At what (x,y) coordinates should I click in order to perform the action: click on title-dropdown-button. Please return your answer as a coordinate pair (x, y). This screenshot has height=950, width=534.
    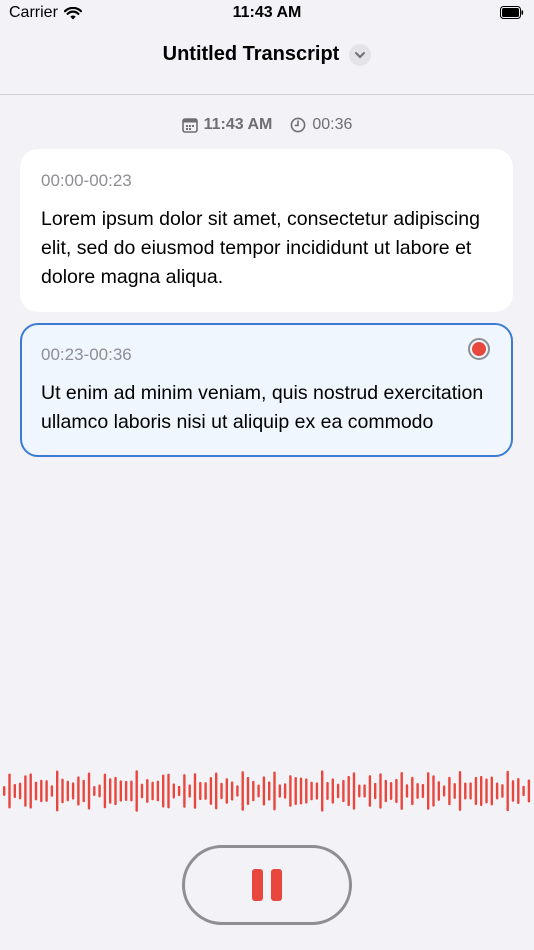
    Looking at the image, I should click on (360, 54).